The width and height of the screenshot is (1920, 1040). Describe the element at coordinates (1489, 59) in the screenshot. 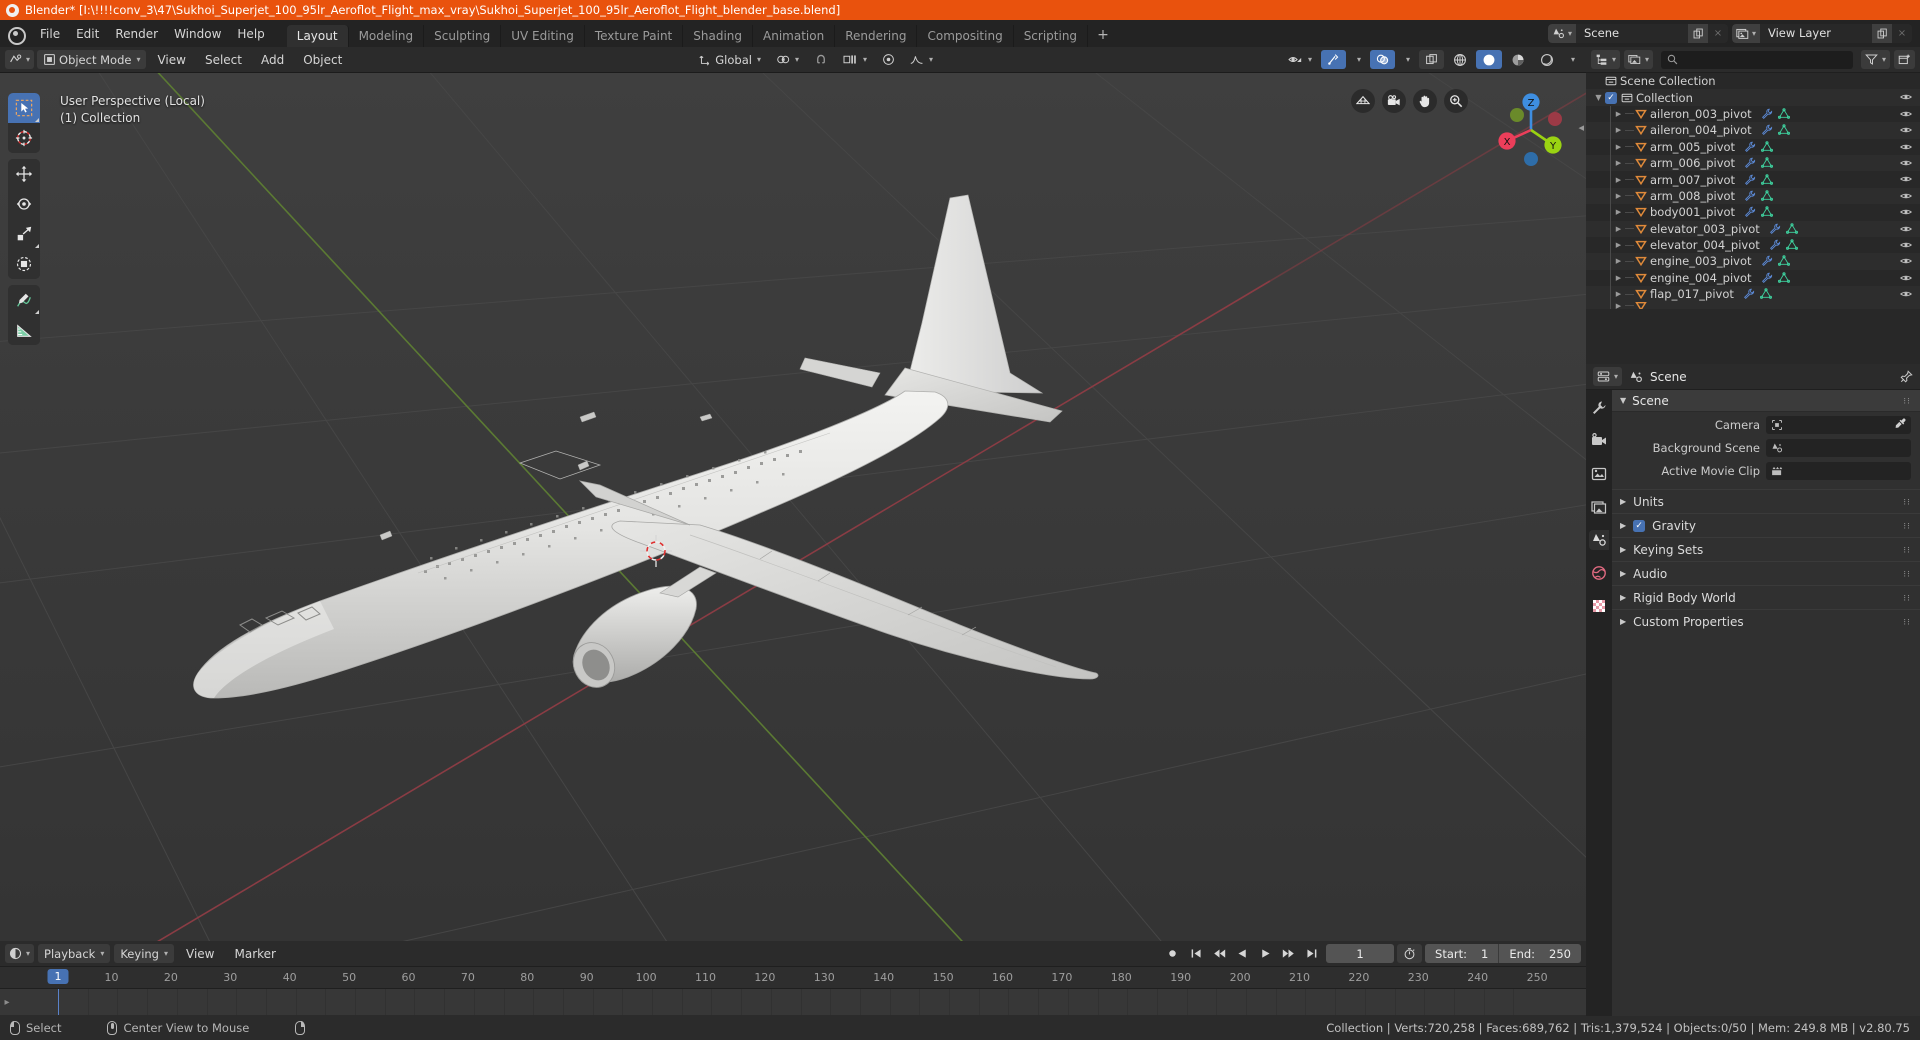

I see `shading-solid-button` at that location.